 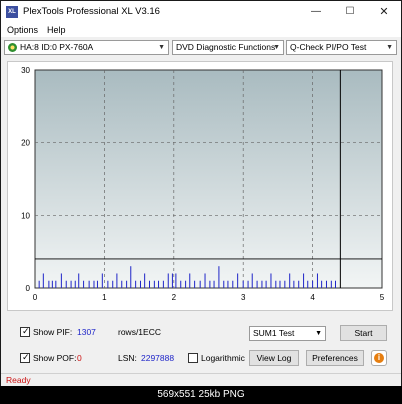 What do you see at coordinates (193, 358) in the screenshot?
I see `logarithmic-checkbox` at bounding box center [193, 358].